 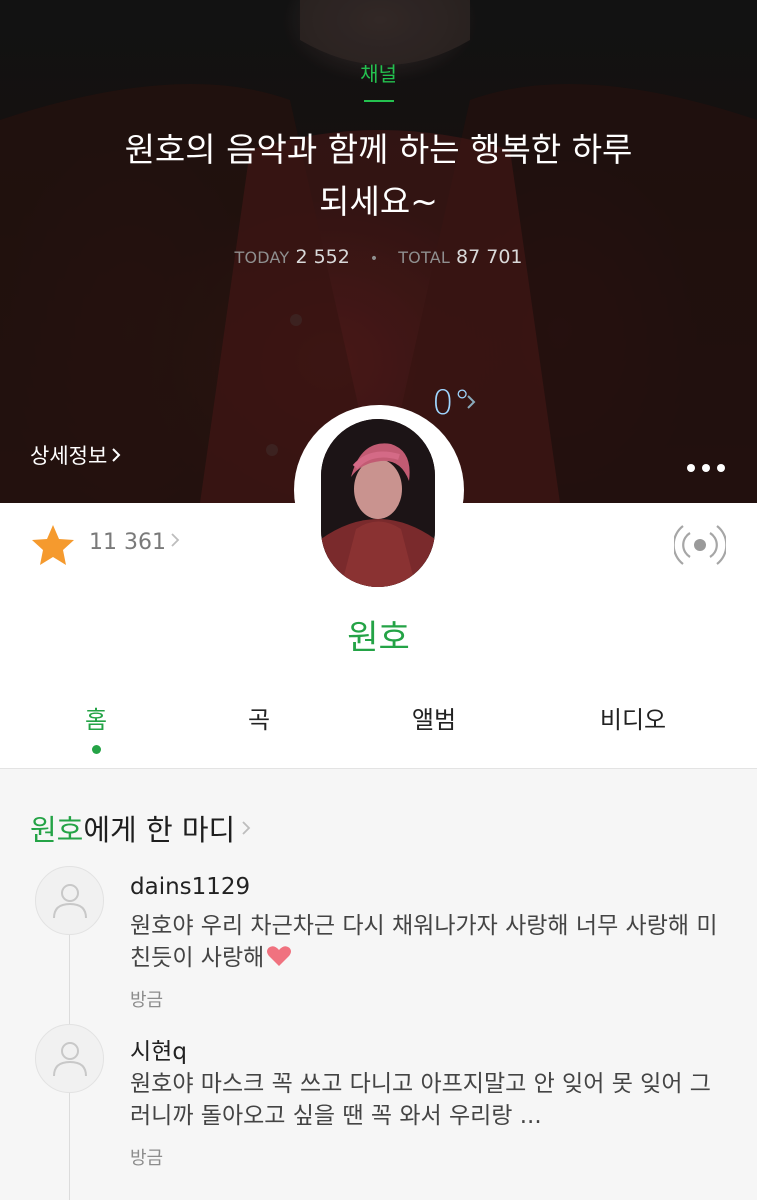 I want to click on today-label: TODAY, so click(x=262, y=257).